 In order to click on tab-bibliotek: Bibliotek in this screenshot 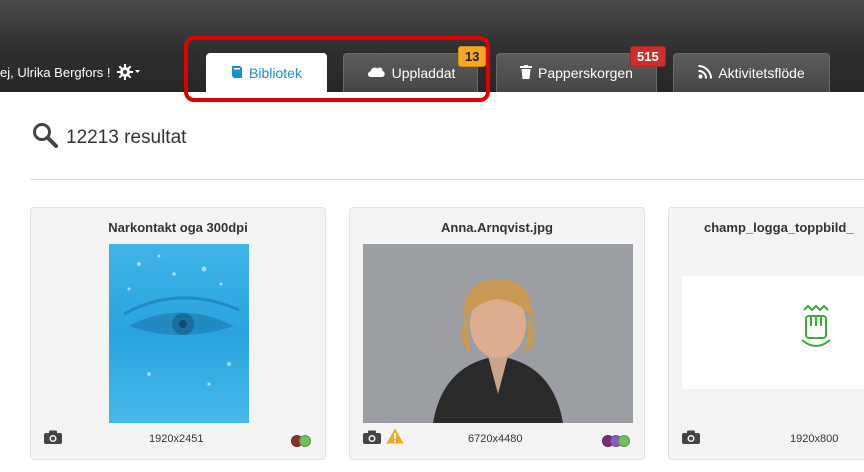, I will do `click(266, 72)`.